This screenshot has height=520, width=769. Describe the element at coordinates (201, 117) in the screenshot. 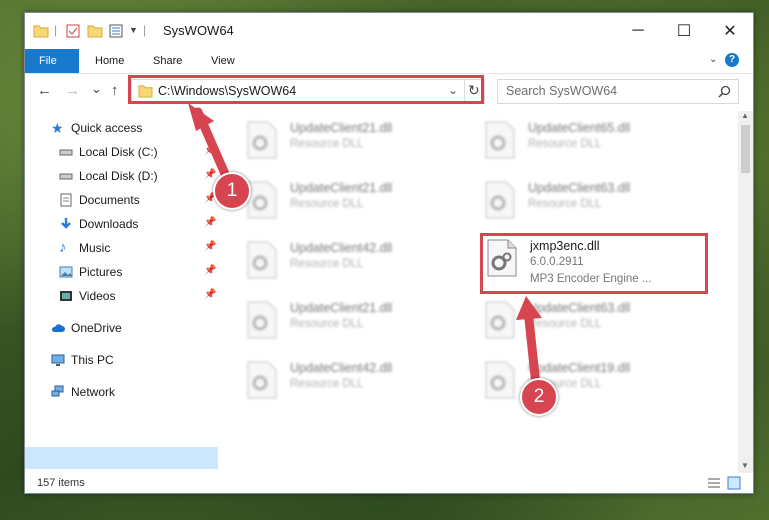

I see `arrow-1-head` at that location.